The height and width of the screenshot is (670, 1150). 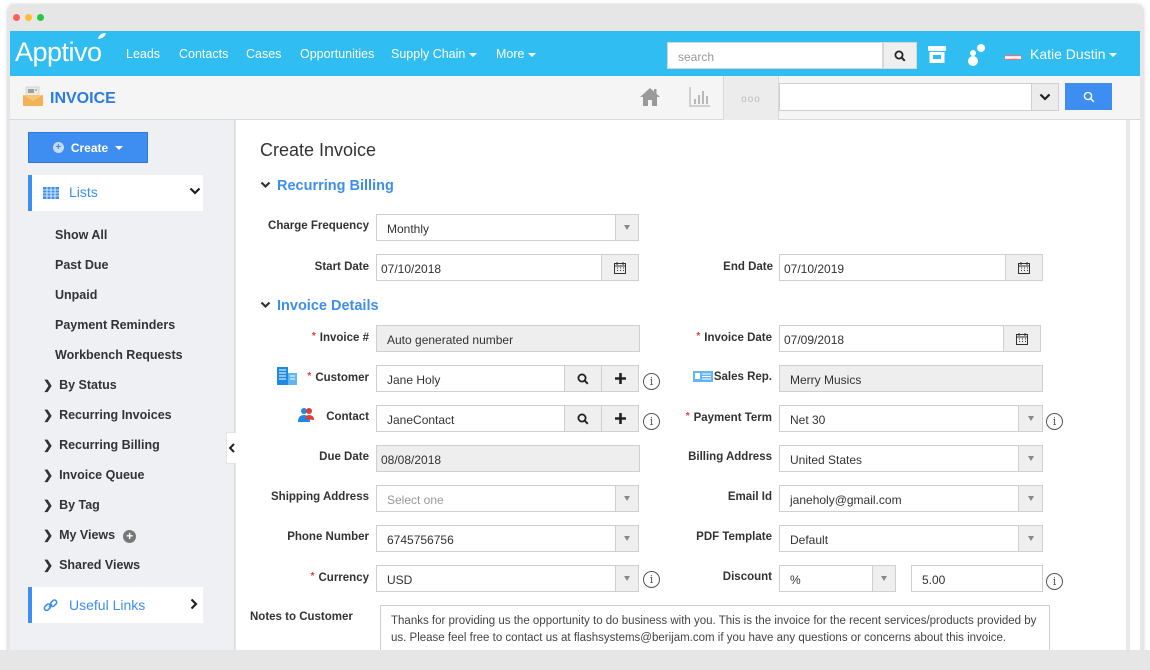 What do you see at coordinates (263, 54) in the screenshot?
I see `nav-cases: Cases` at bounding box center [263, 54].